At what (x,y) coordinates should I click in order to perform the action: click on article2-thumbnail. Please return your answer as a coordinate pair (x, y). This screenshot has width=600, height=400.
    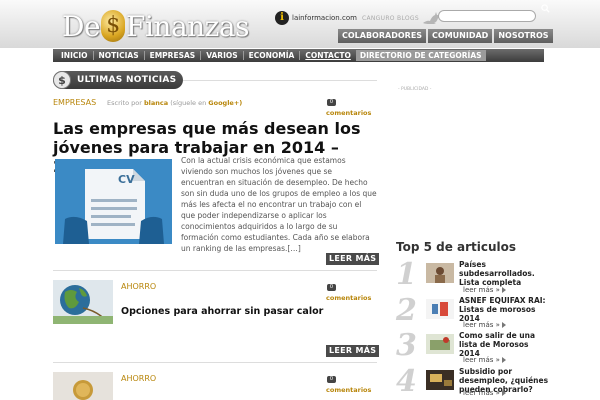
    Looking at the image, I should click on (83, 302).